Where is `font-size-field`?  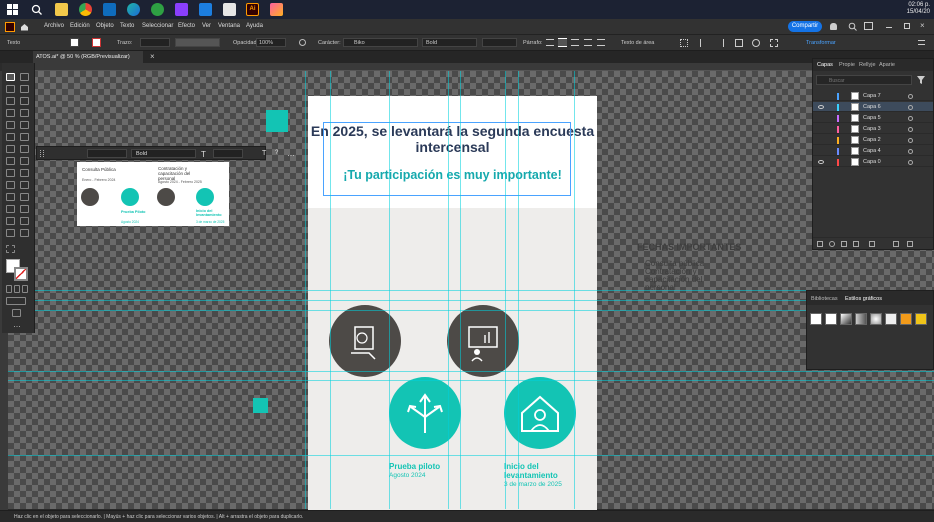
font-size-field is located at coordinates (499, 42).